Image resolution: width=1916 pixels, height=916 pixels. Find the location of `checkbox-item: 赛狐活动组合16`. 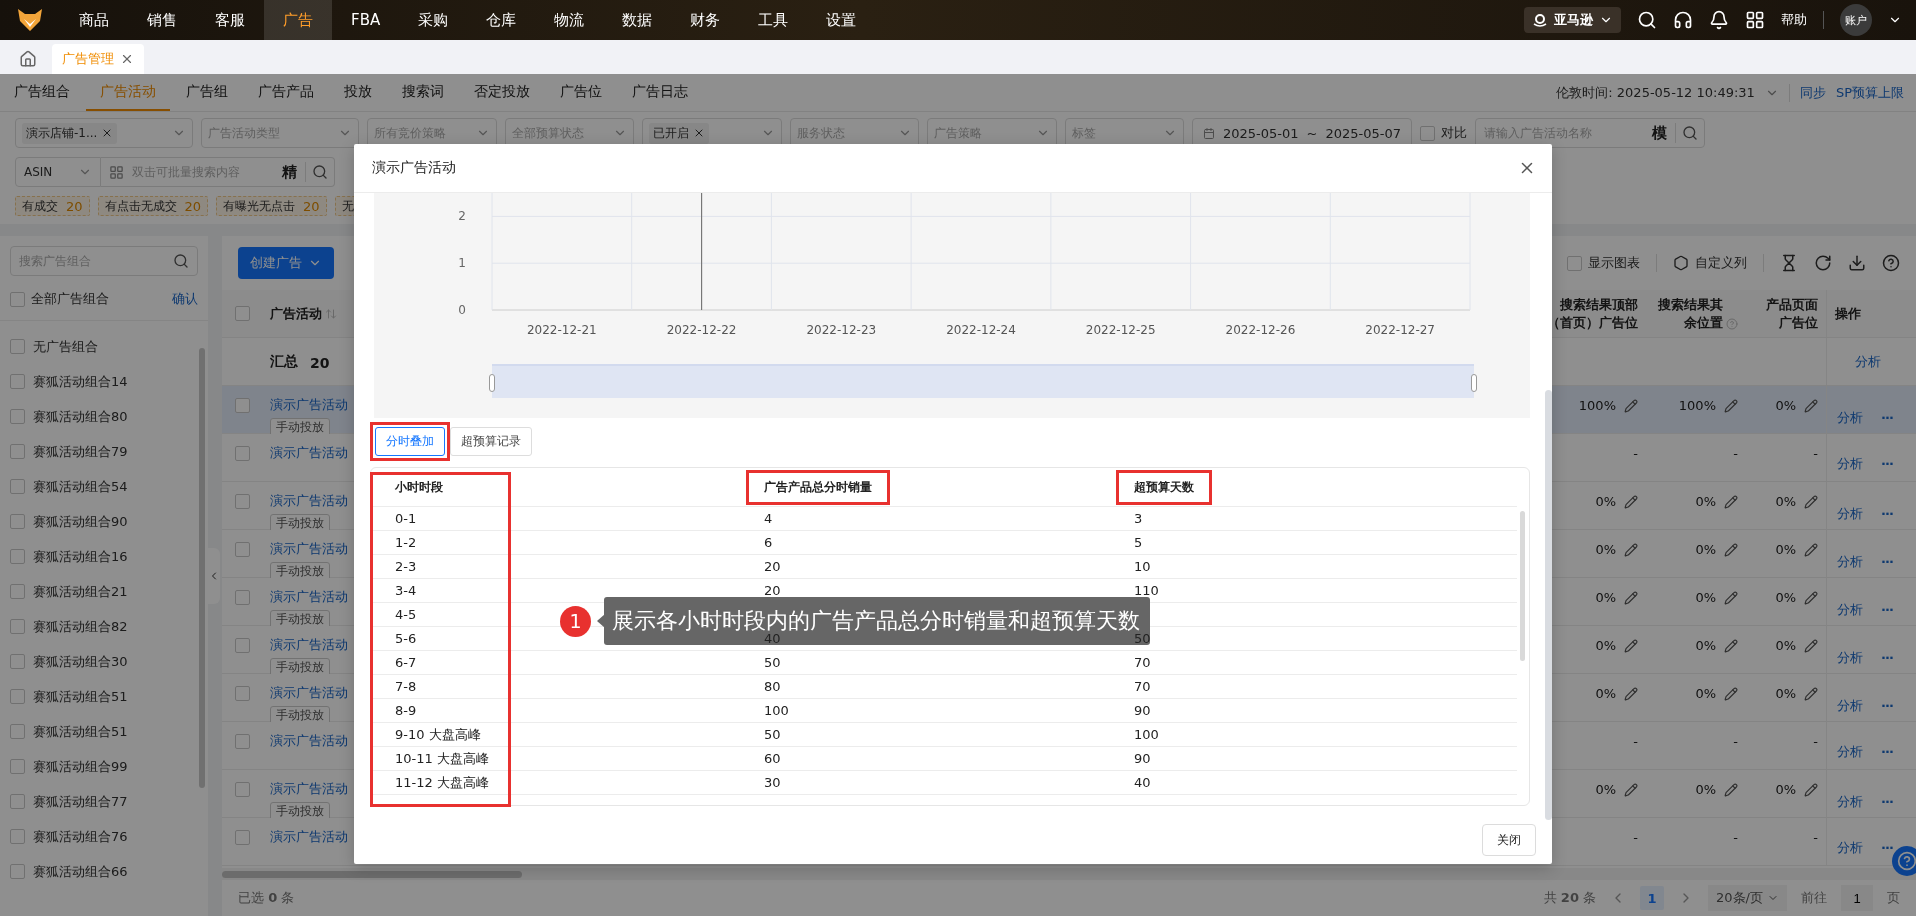

checkbox-item: 赛狐活动组合16 is located at coordinates (109, 556).